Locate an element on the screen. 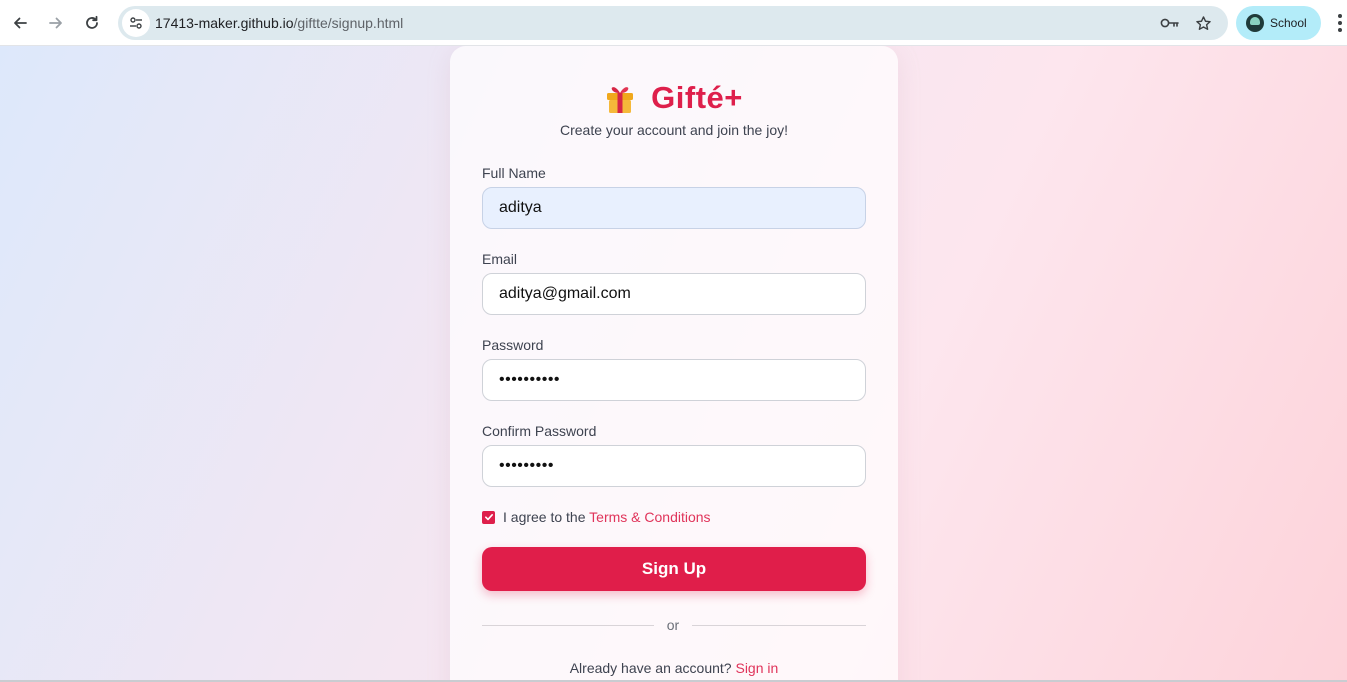 The width and height of the screenshot is (1347, 682). url-path: /giftte/signup.html is located at coordinates (348, 23).